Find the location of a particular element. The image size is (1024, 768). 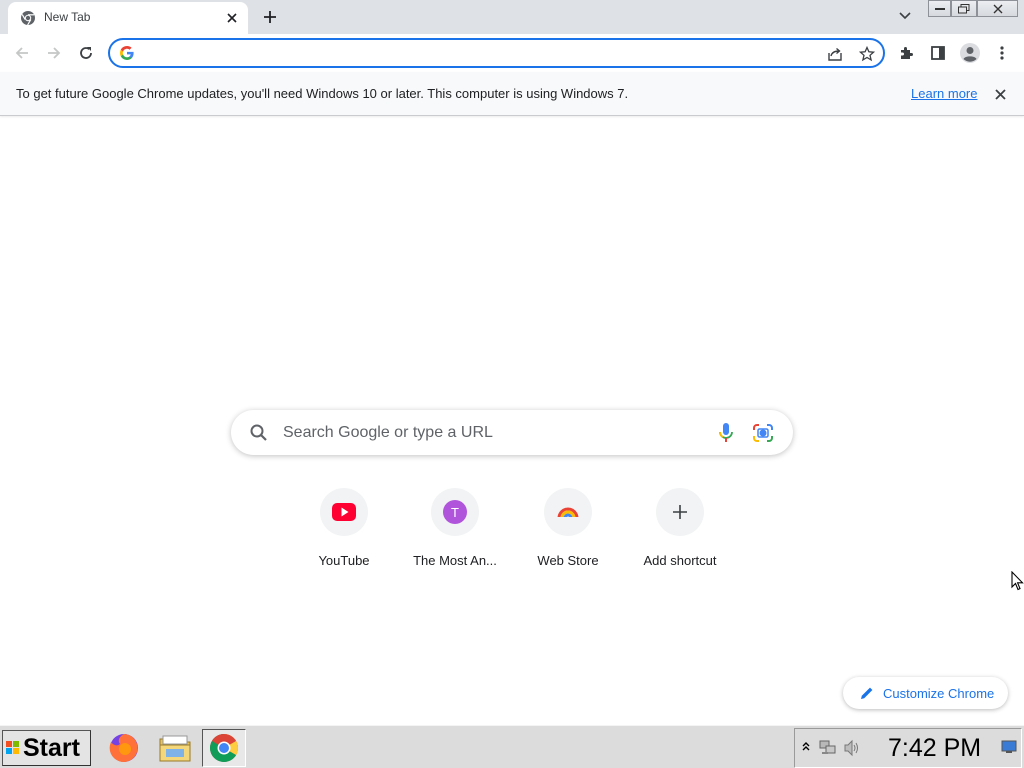

shortcut-title: Add shortcut is located at coordinates (680, 560).